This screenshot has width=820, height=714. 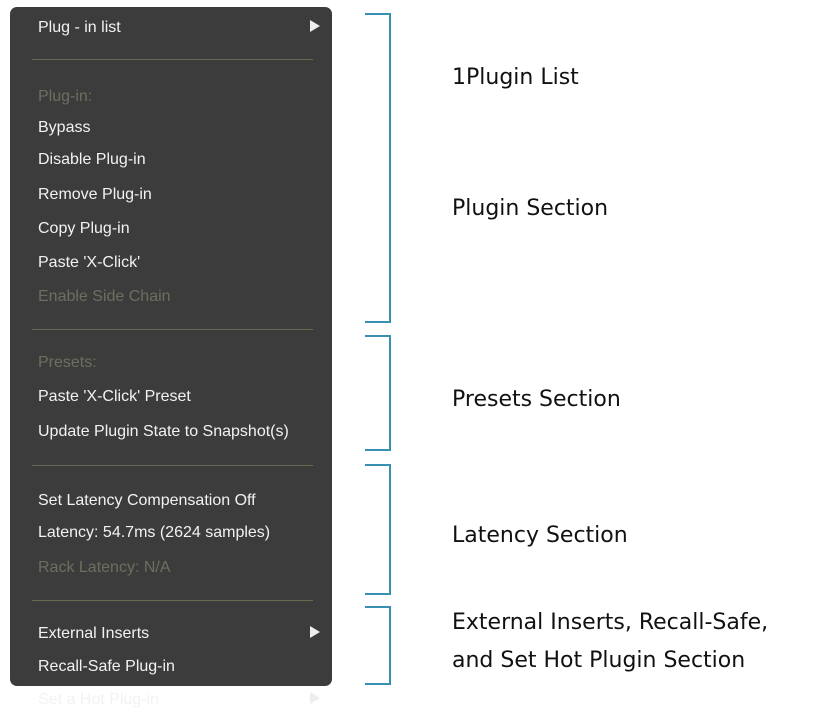 I want to click on annotation-presets-section: Presets Section, so click(x=536, y=399).